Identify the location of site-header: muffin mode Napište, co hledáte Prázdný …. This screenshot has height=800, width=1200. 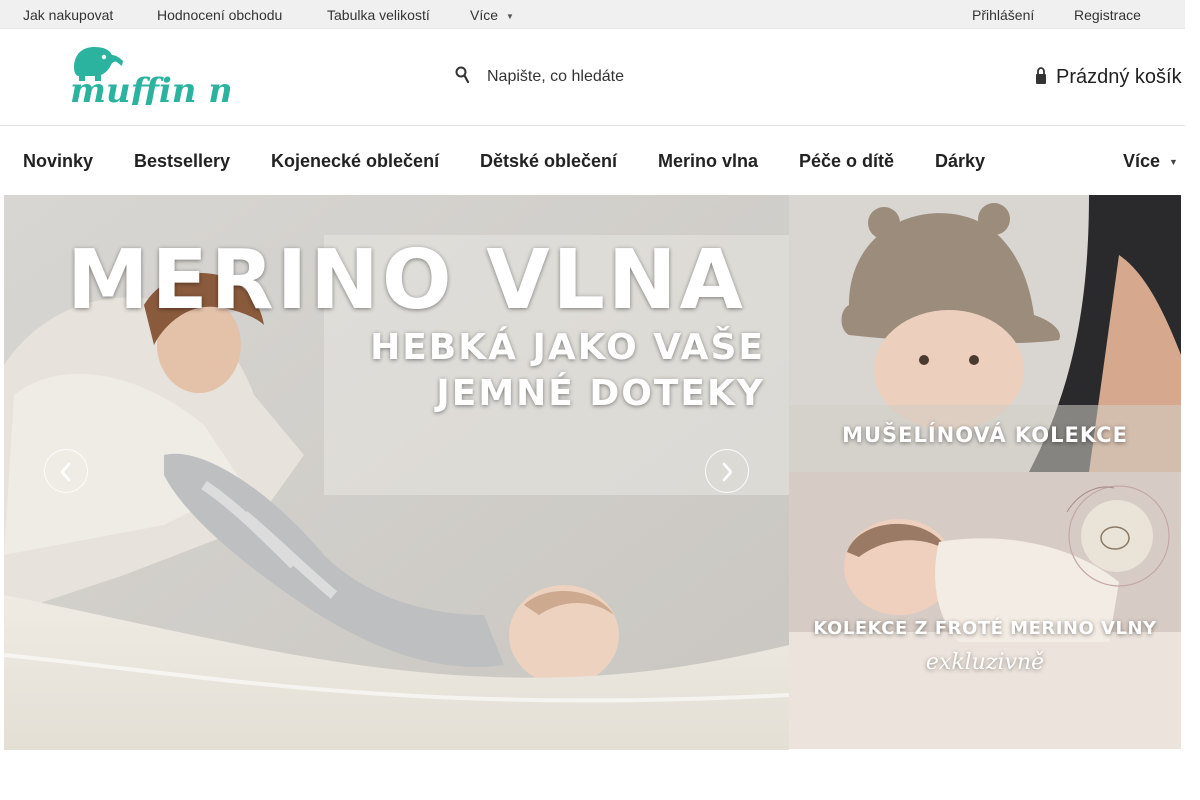
(592, 77).